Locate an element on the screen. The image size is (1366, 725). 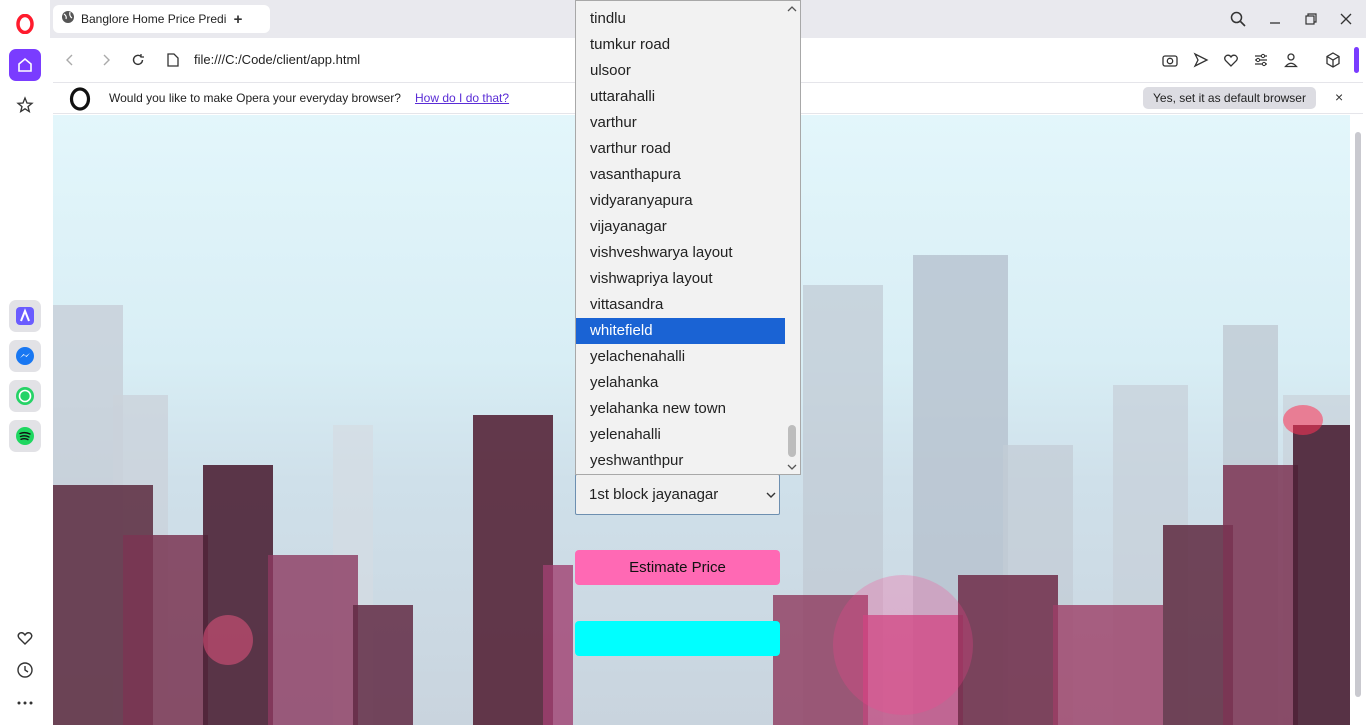
back-icon is located at coordinates (70, 60).